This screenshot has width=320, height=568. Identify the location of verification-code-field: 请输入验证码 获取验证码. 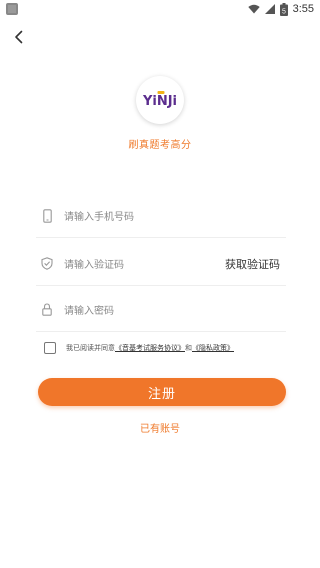
(161, 264).